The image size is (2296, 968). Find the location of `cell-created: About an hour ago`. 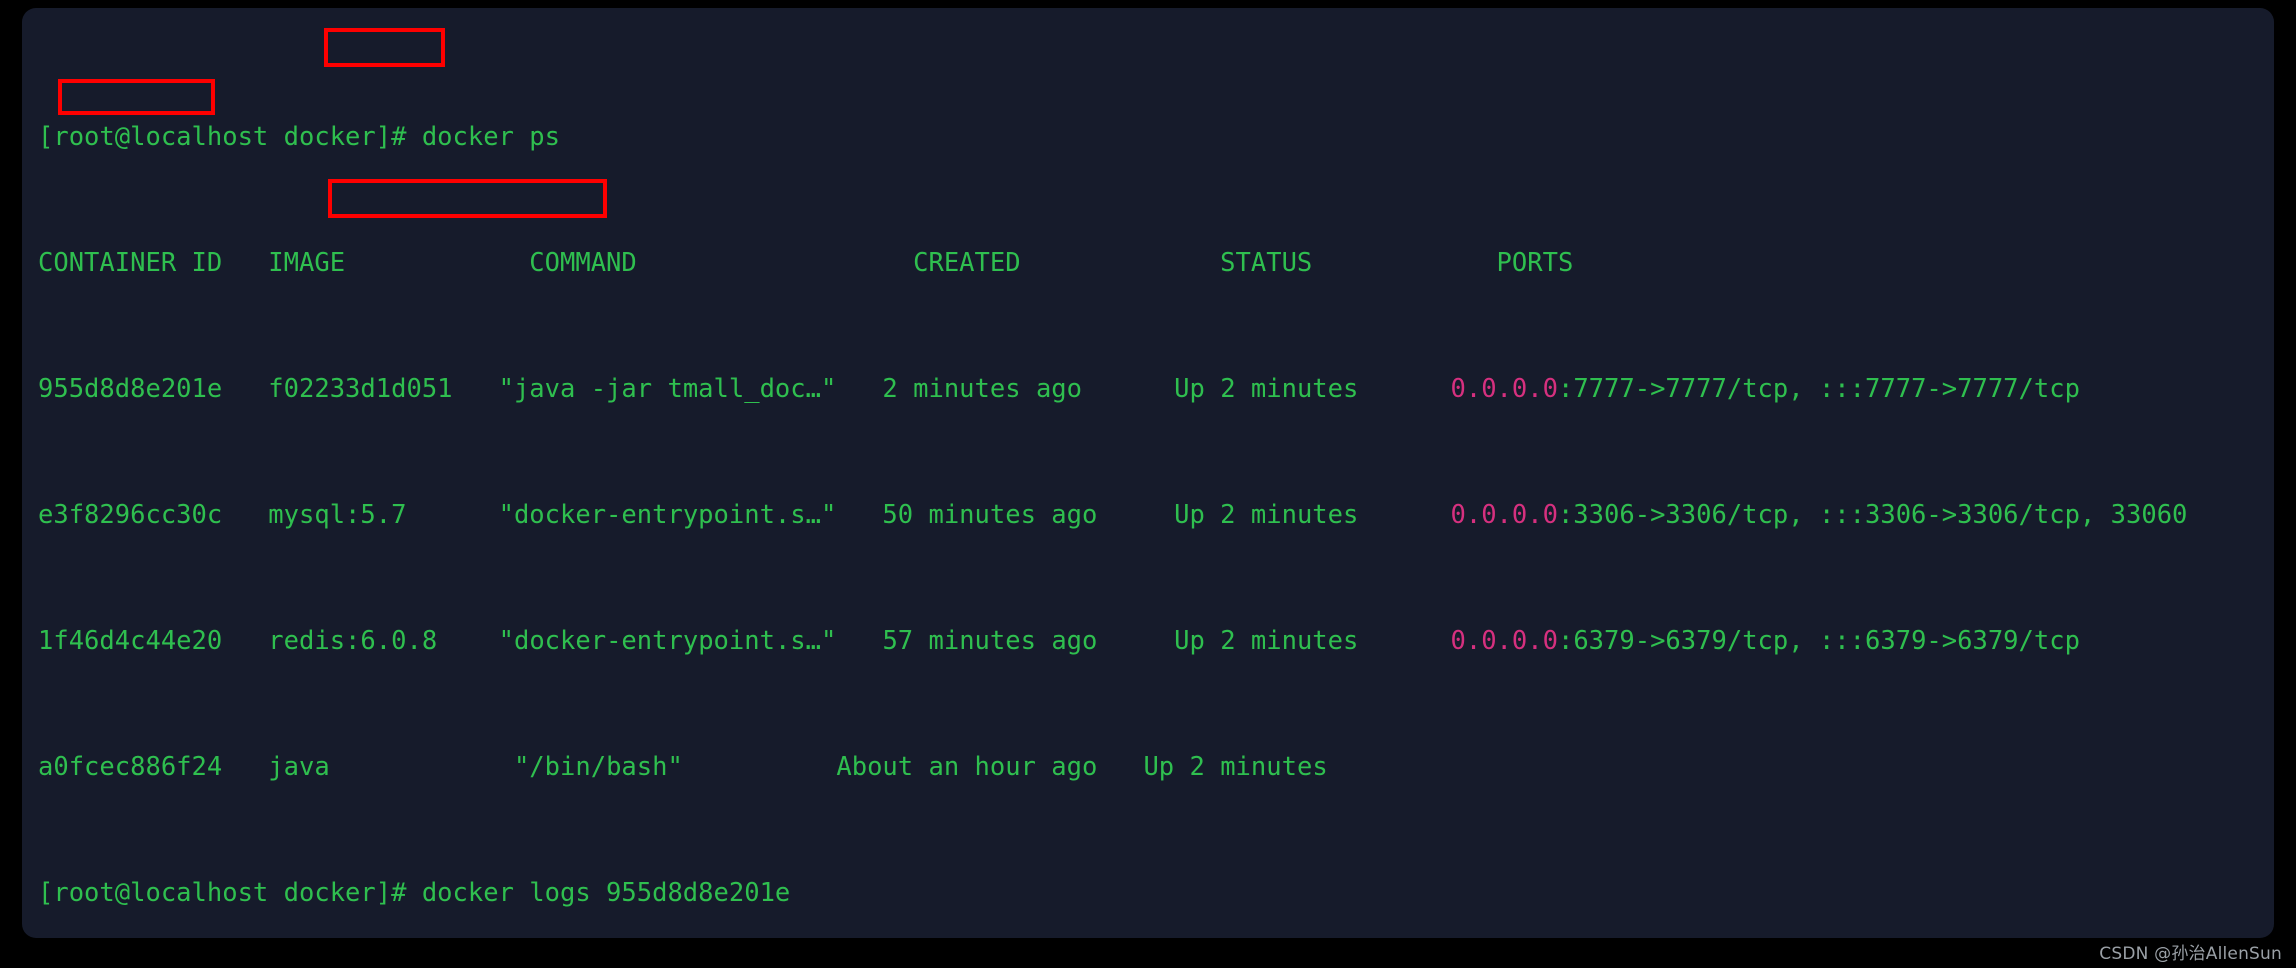

cell-created: About an hour ago is located at coordinates (967, 766).